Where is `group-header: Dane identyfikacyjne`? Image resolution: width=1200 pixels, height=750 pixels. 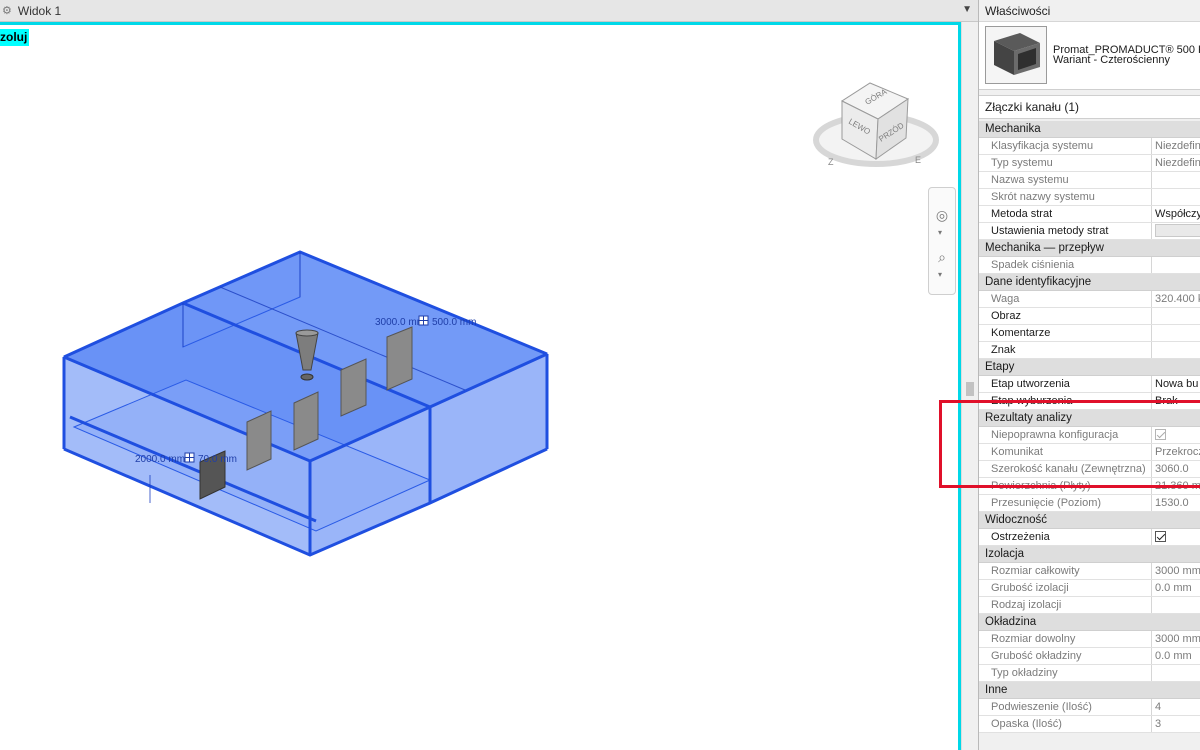 group-header: Dane identyfikacyjne is located at coordinates (1089, 282).